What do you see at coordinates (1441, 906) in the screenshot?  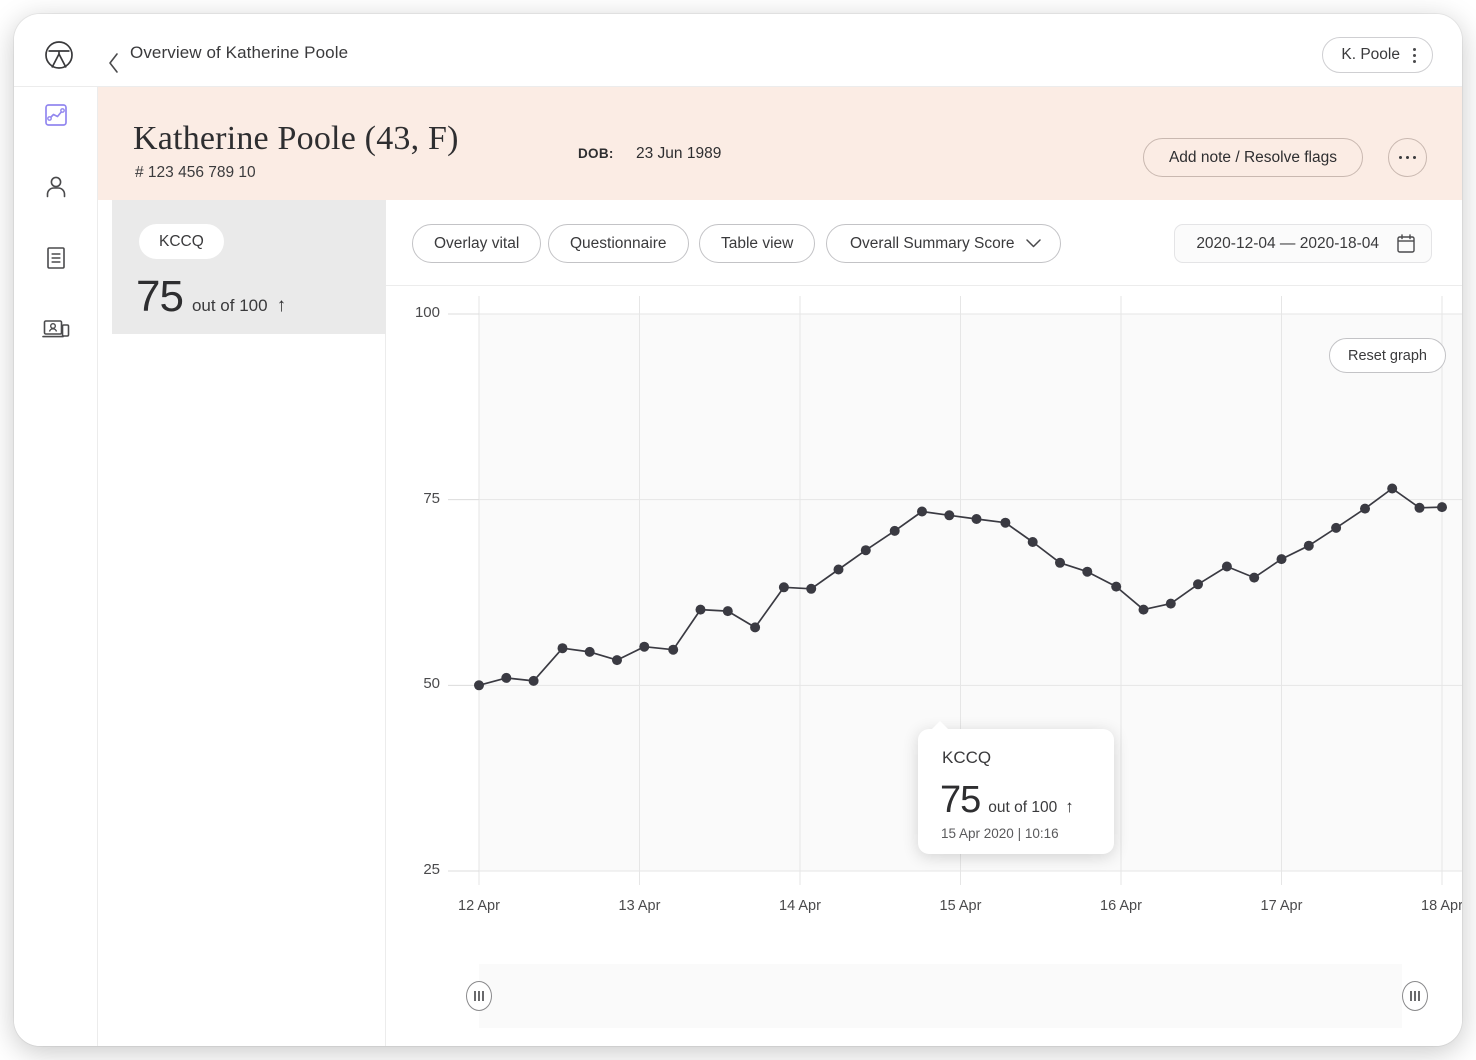 I see `x-axis-label: 18 Apr` at bounding box center [1441, 906].